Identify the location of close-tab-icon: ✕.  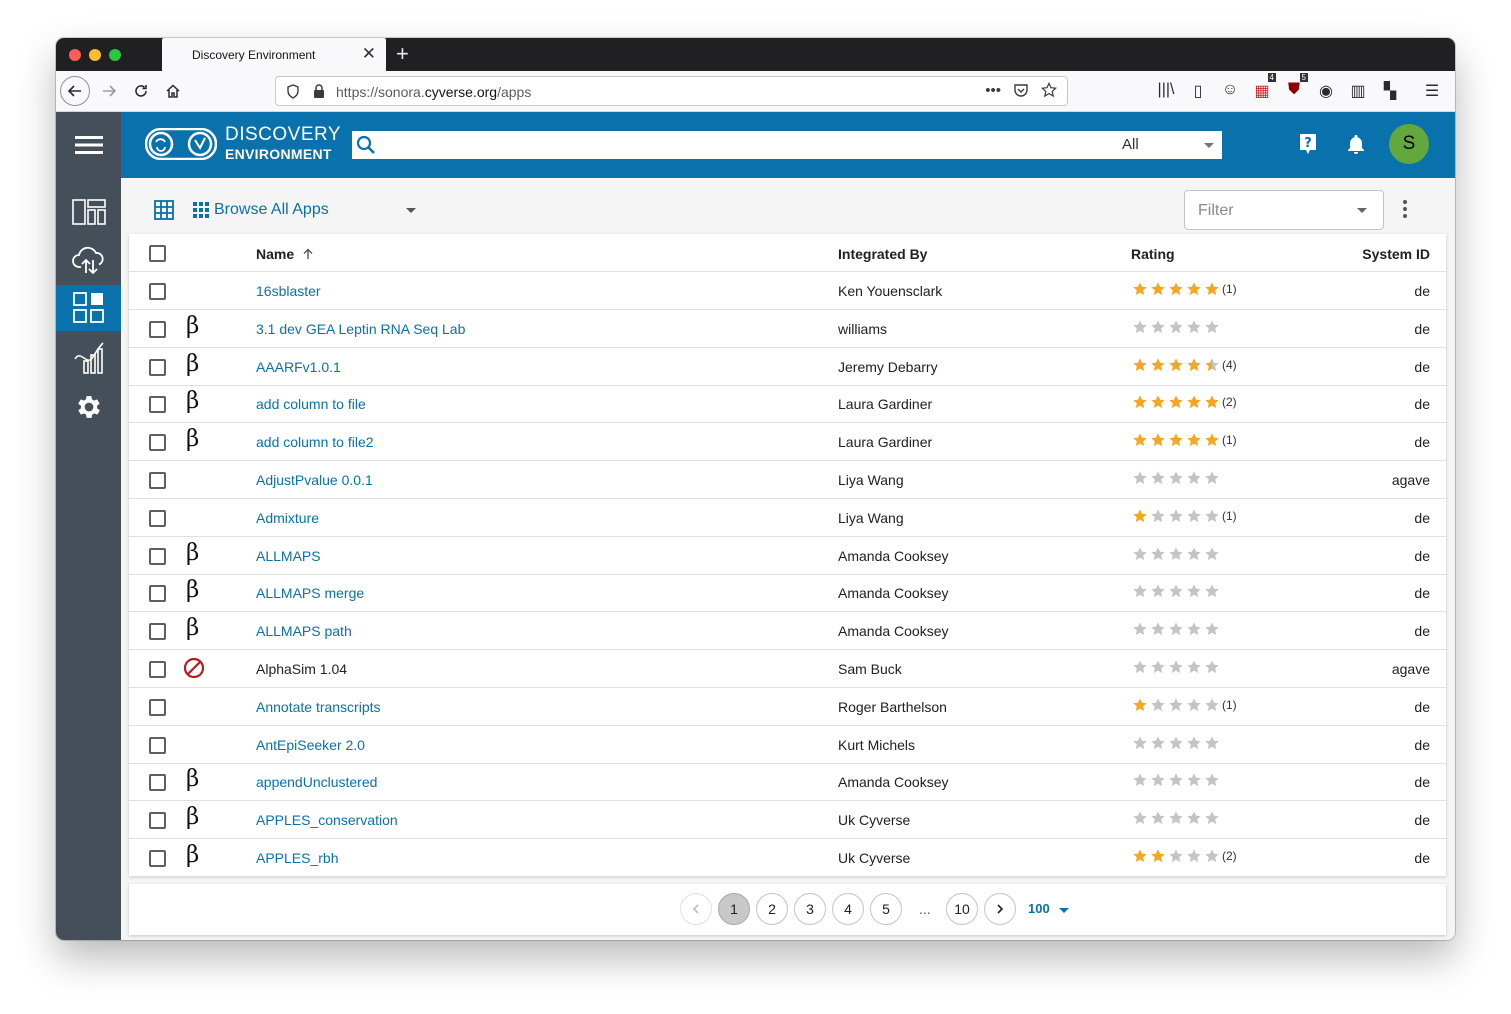
(369, 54).